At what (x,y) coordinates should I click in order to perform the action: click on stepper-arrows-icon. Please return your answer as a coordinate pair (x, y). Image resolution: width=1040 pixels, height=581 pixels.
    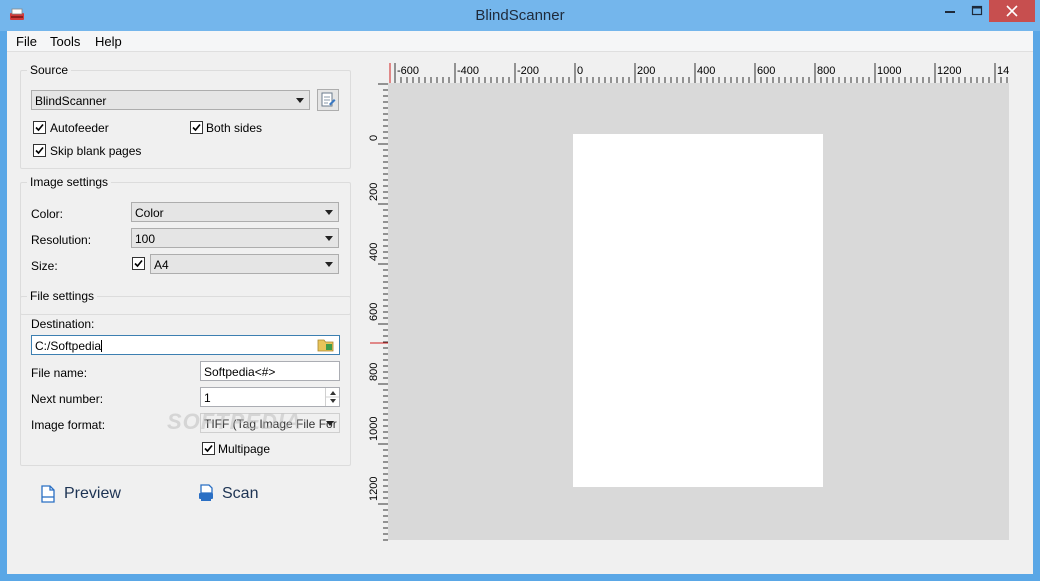
    Looking at the image, I should click on (332, 397).